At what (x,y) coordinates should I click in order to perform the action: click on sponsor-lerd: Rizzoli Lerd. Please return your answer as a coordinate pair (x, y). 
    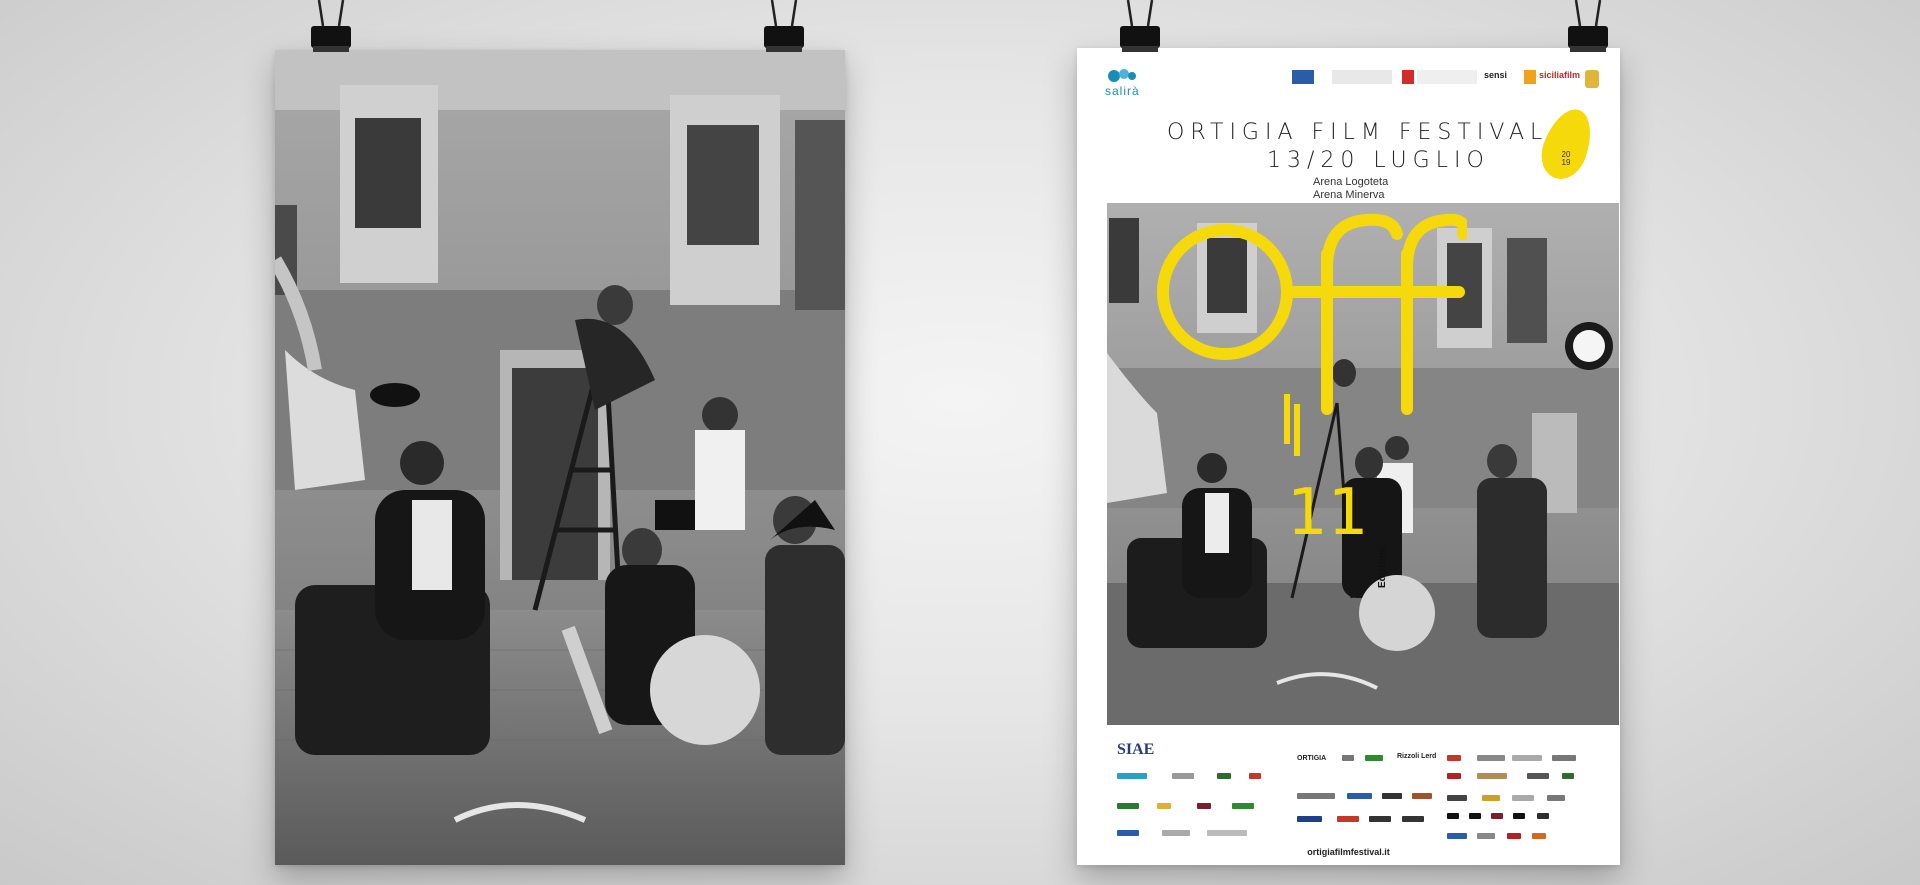
    Looking at the image, I should click on (1417, 756).